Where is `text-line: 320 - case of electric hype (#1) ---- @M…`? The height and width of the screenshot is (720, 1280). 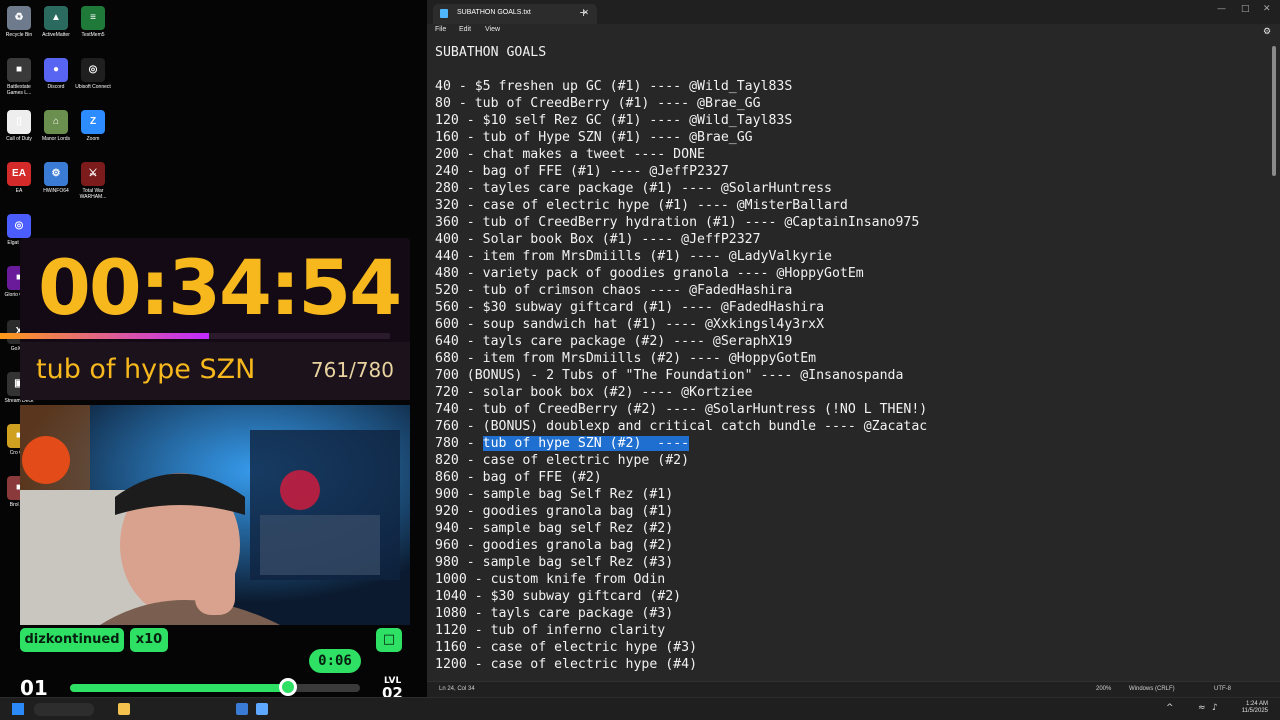
text-line: 320 - case of electric hype (#1) ---- @M… is located at coordinates (641, 205).